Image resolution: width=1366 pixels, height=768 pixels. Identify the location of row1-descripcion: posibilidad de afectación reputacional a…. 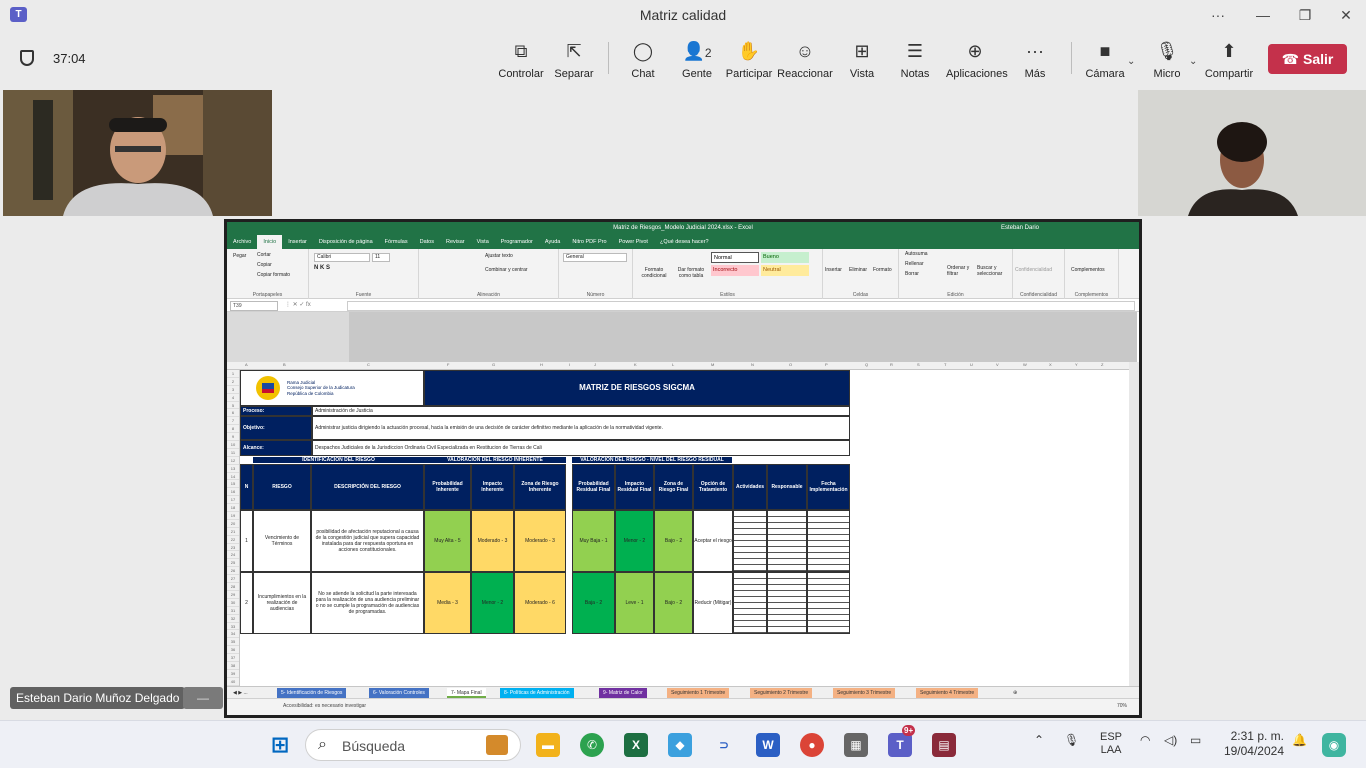
(367, 541).